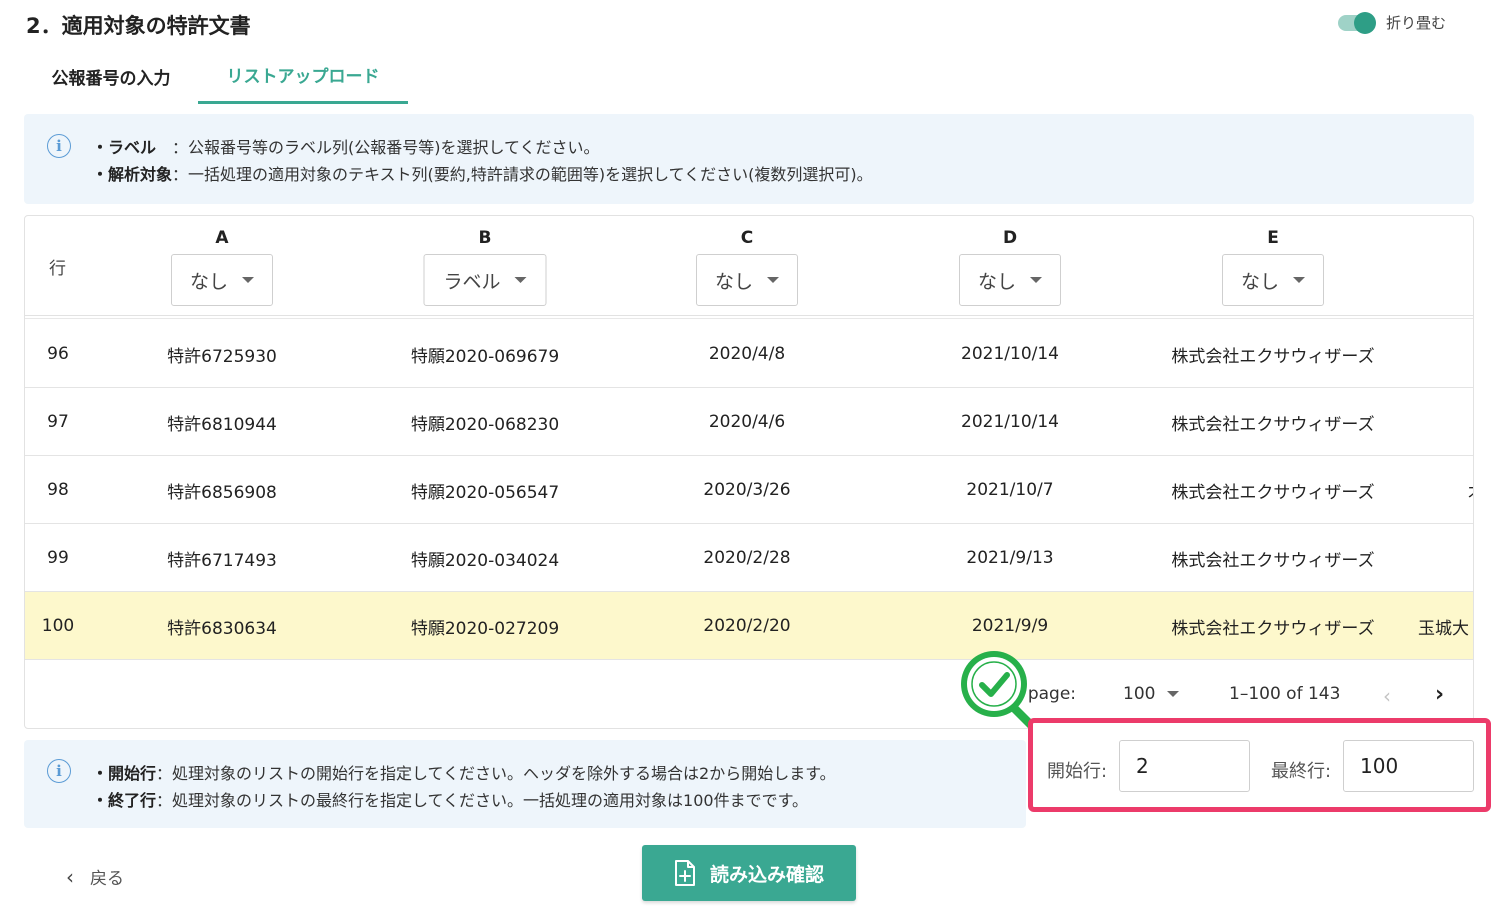 This screenshot has width=1500, height=907. What do you see at coordinates (485, 628) in the screenshot?
I see `cell-b: 特願2020-027209` at bounding box center [485, 628].